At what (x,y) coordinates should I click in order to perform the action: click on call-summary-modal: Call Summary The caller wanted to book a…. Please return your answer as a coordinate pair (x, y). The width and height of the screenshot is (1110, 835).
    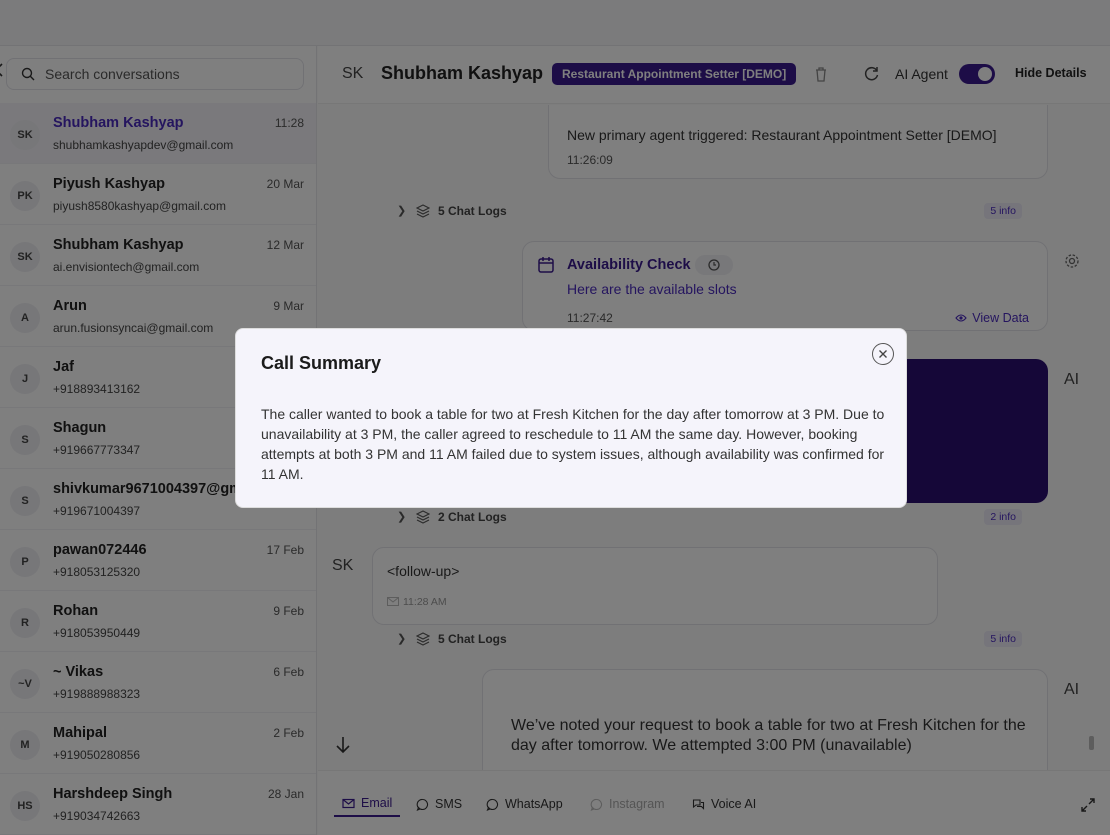
    Looking at the image, I should click on (571, 418).